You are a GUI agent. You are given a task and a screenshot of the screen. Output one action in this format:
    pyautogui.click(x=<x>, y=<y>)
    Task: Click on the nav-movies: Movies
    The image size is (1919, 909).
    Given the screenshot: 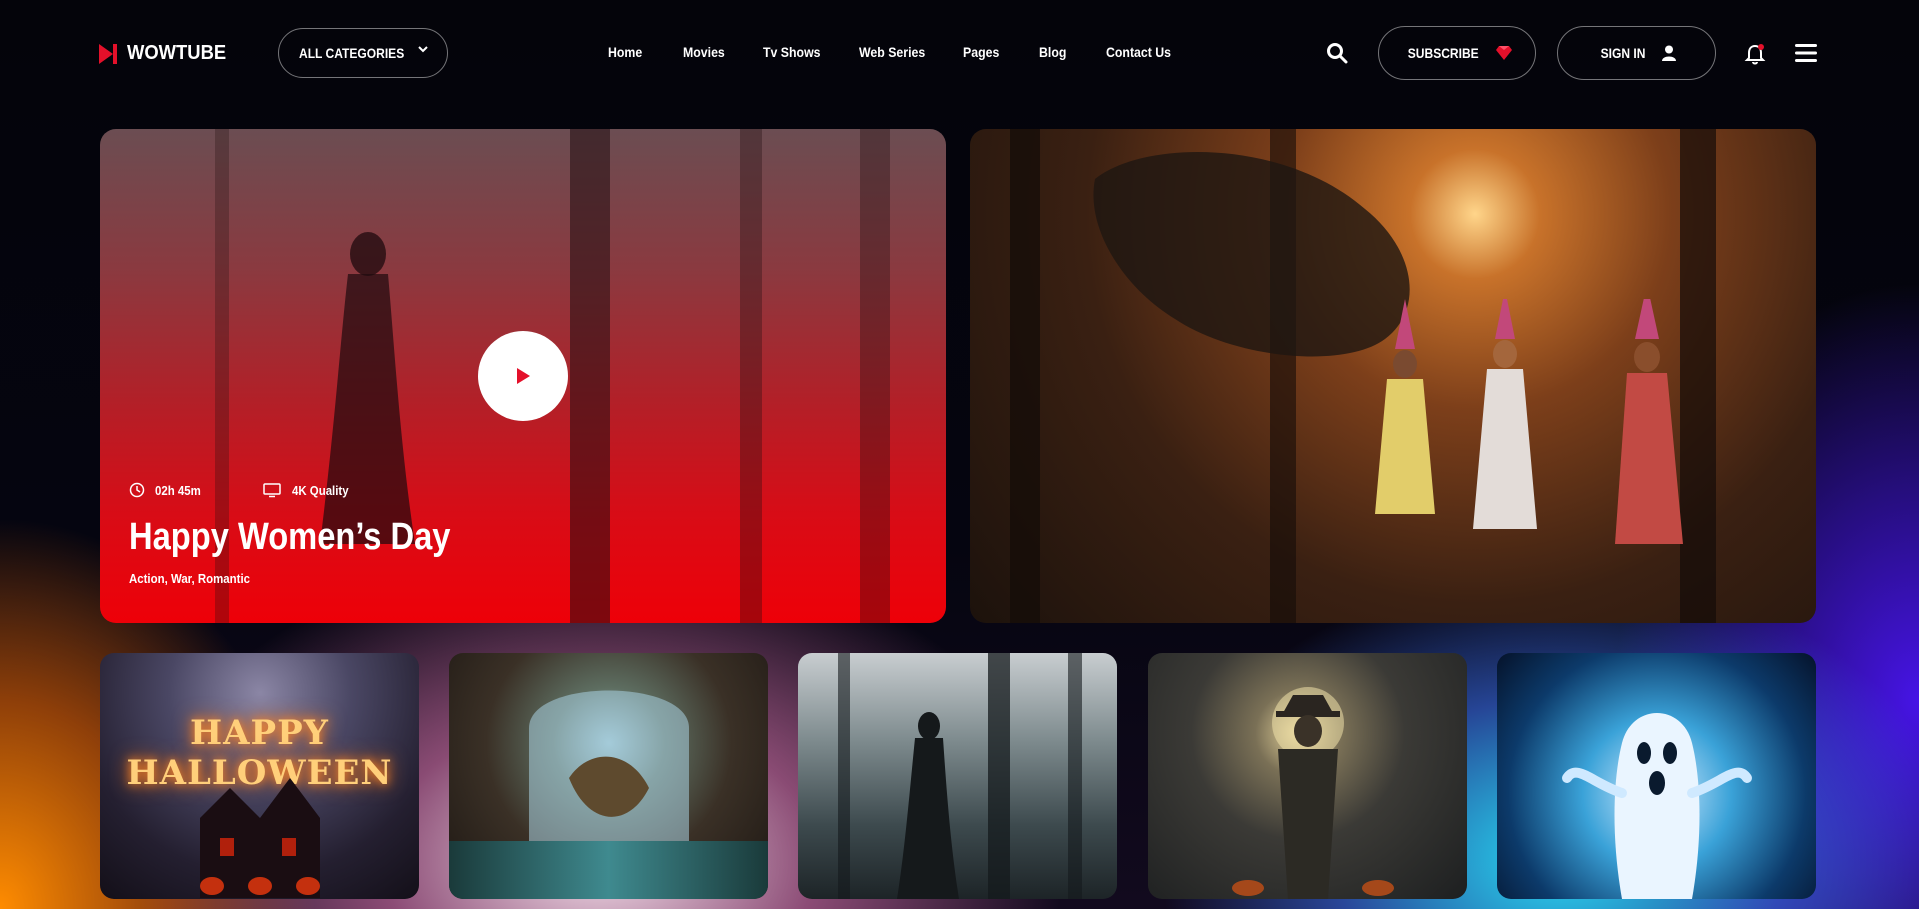 What is the action you would take?
    pyautogui.click(x=704, y=52)
    